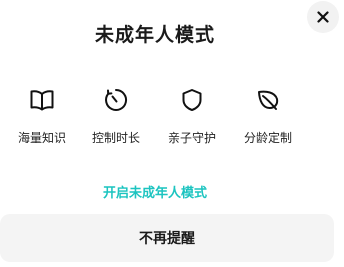 This screenshot has height=267, width=344. I want to click on close-icon, so click(323, 17).